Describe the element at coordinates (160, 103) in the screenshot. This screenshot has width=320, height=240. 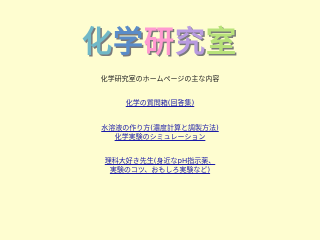
I see `link-chemistry-qa: 化学の質問箱(回答集)` at that location.